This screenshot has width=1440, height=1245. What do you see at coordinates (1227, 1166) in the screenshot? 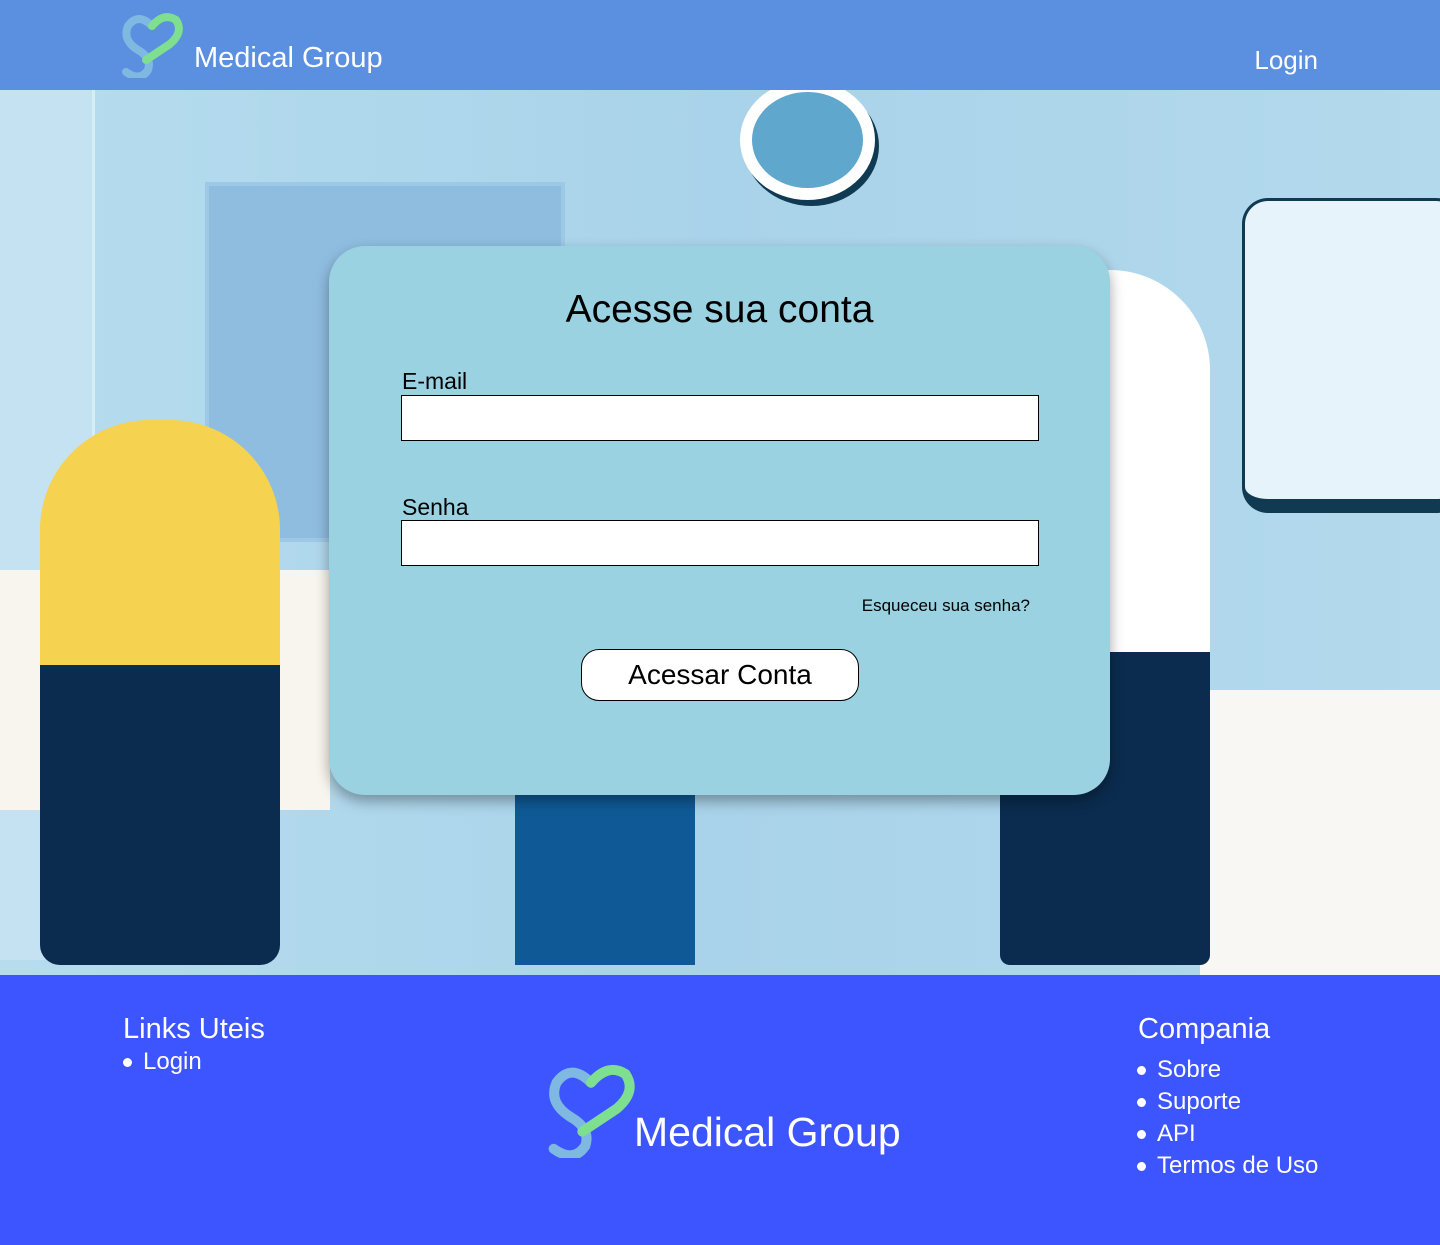
I see `footer-terms-link: Termos de Uso` at bounding box center [1227, 1166].